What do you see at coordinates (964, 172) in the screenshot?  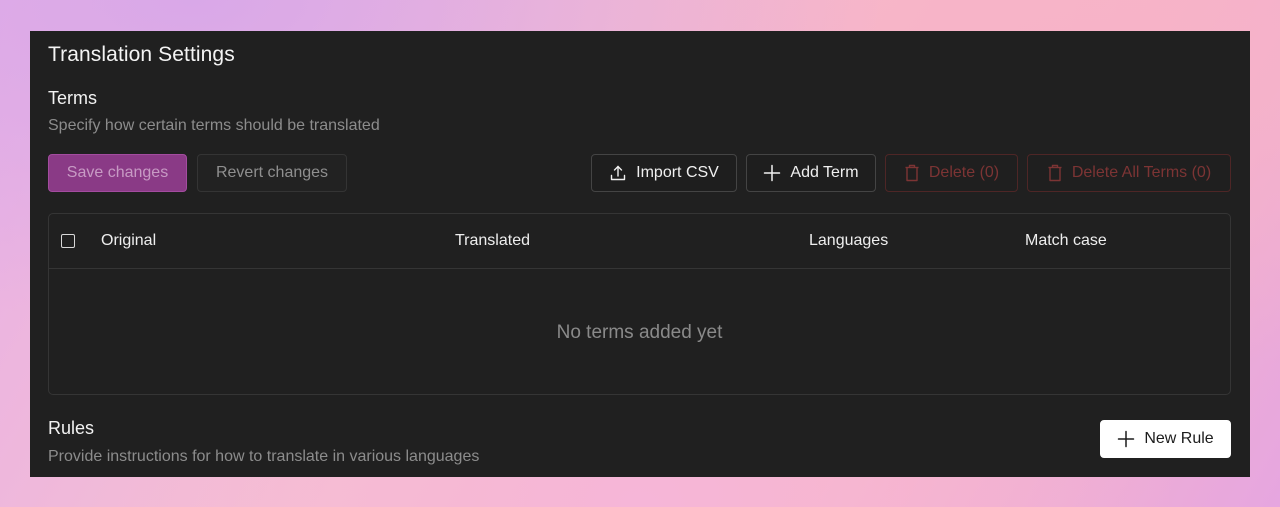 I see `delete-selected-label: Delete (0)` at bounding box center [964, 172].